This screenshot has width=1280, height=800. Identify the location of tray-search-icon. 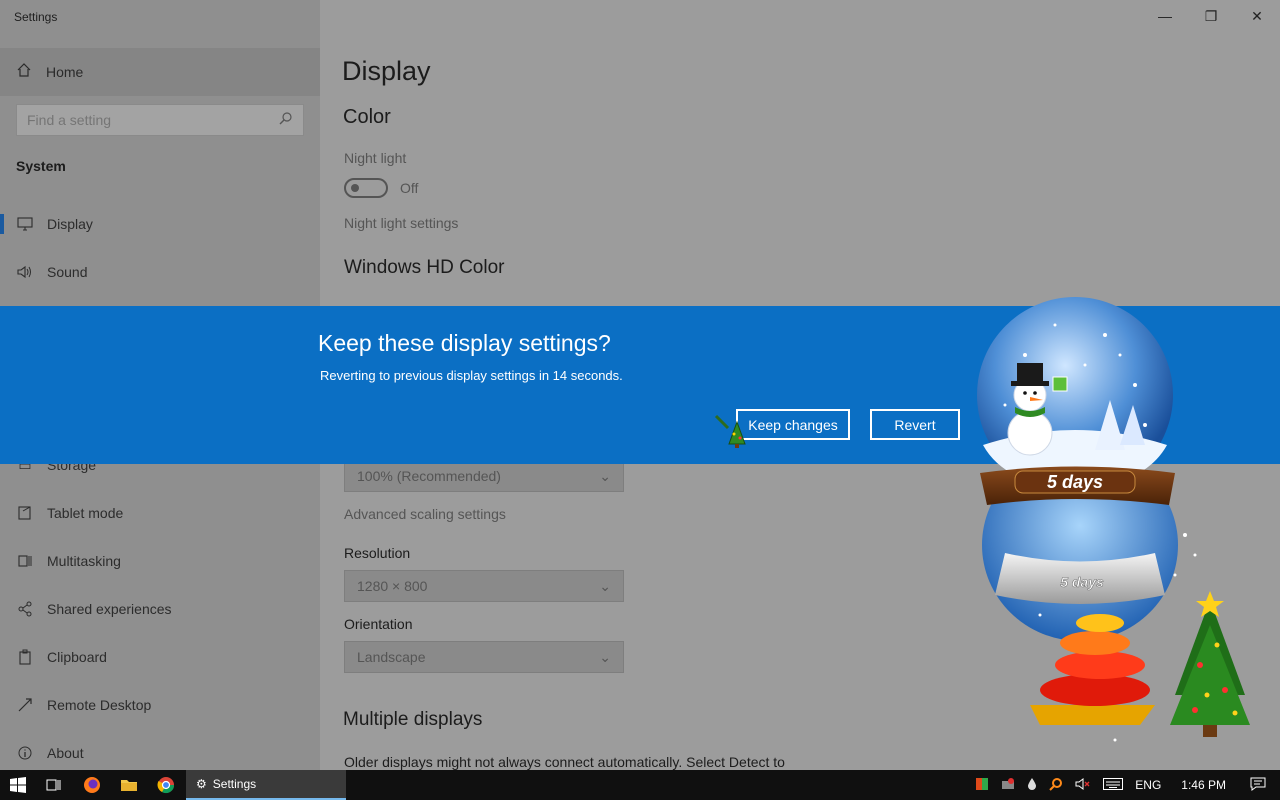
(1056, 785).